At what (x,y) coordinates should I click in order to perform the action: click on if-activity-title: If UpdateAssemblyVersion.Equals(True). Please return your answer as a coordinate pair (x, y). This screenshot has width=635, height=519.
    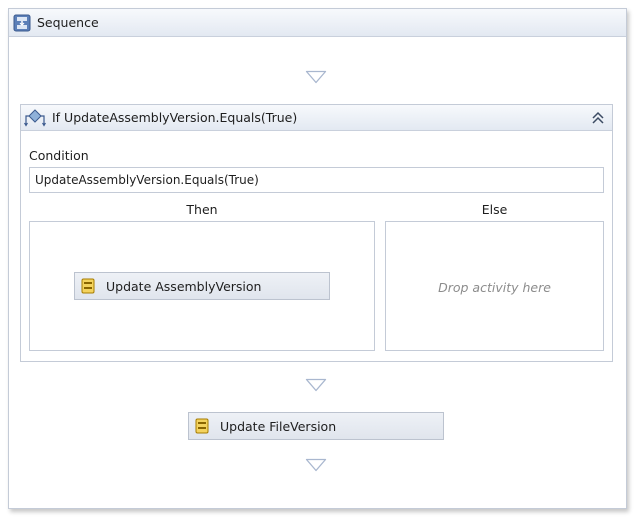
    Looking at the image, I should click on (175, 117).